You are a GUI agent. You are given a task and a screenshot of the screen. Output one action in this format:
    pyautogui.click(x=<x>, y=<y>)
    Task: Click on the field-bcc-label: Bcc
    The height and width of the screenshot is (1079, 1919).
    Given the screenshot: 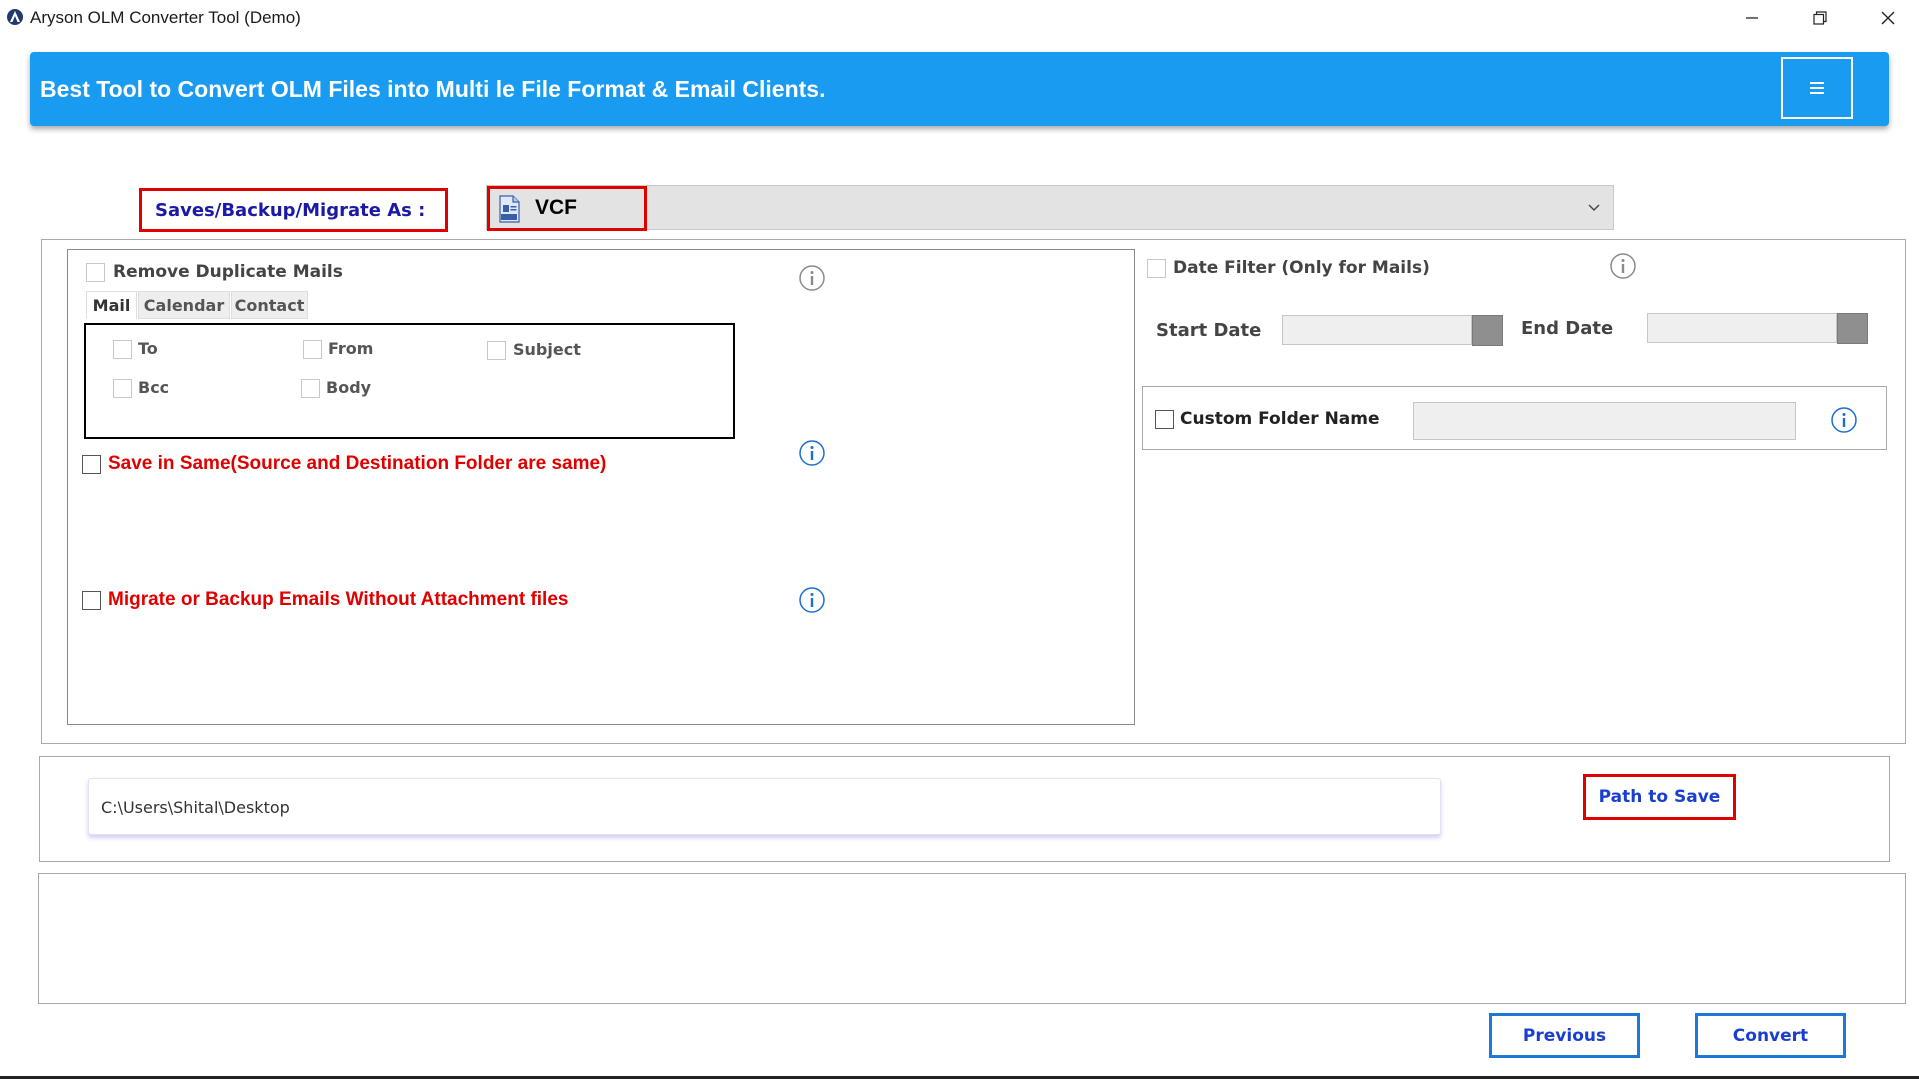 What is the action you would take?
    pyautogui.click(x=154, y=387)
    